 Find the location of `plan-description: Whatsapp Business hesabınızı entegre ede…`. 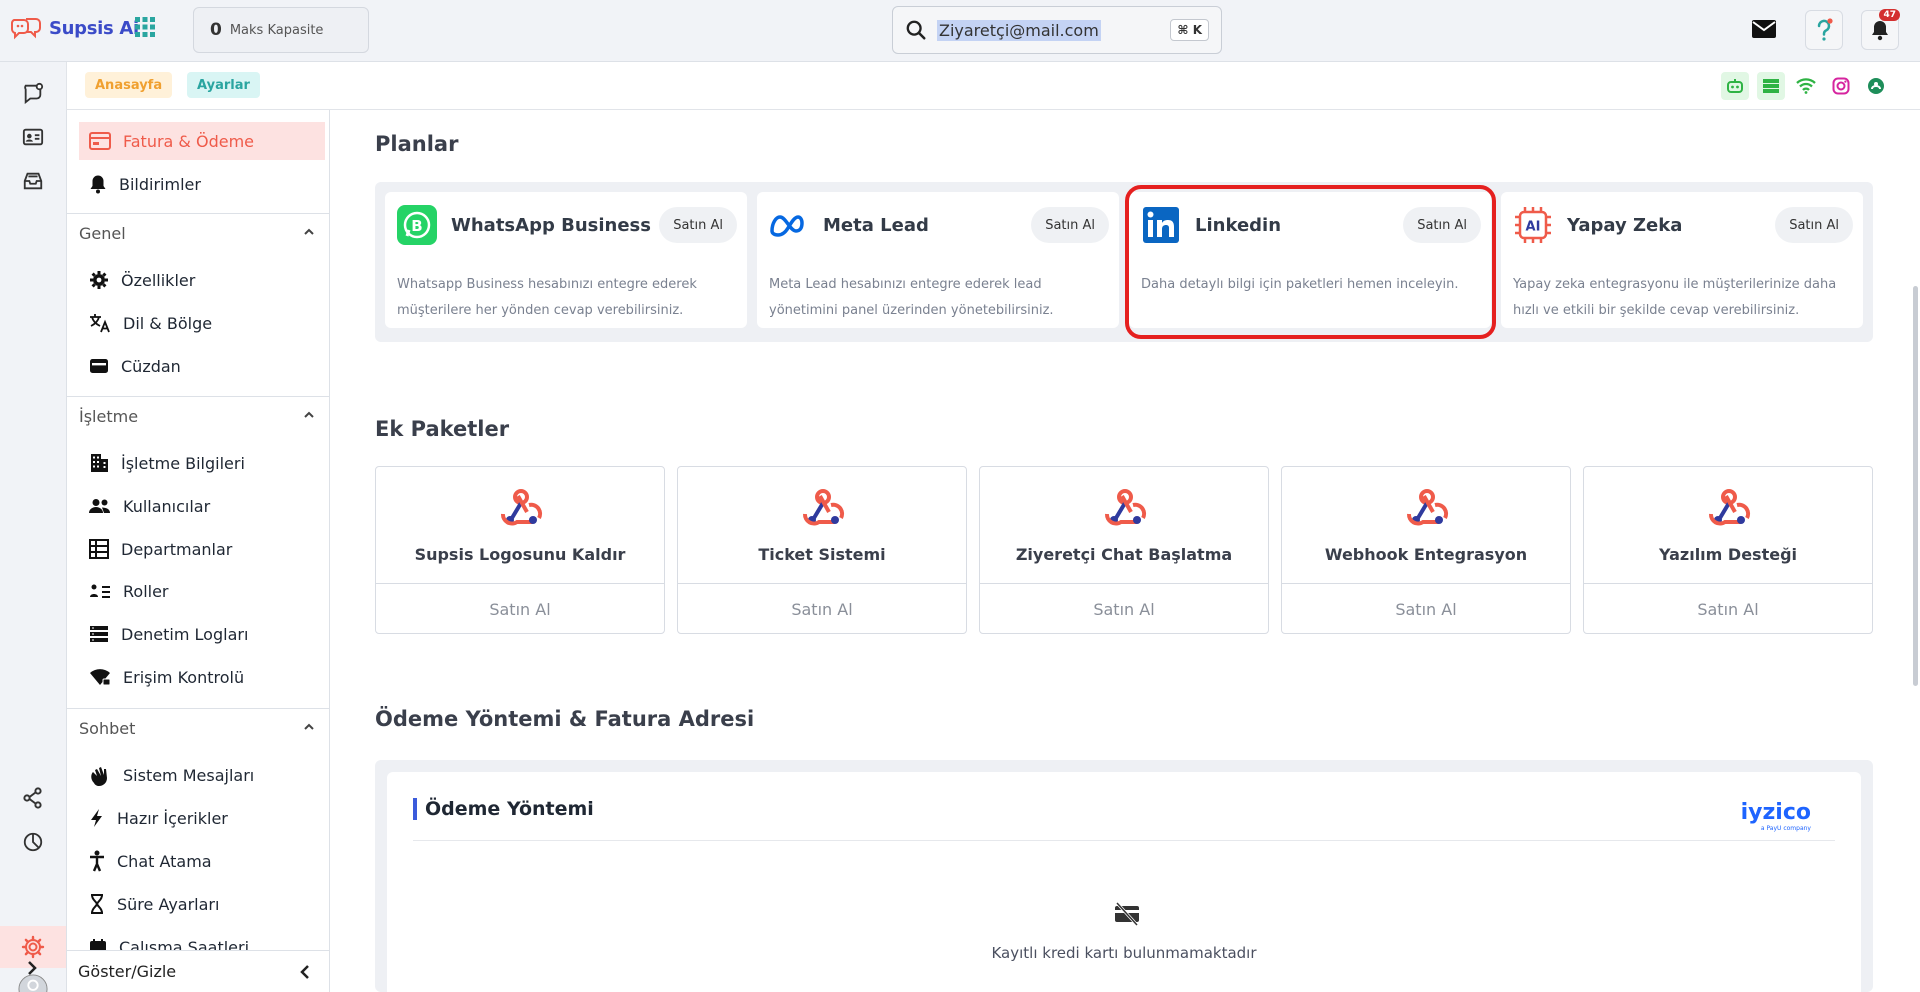

plan-description: Whatsapp Business hesabınızı entegre ede… is located at coordinates (547, 297).